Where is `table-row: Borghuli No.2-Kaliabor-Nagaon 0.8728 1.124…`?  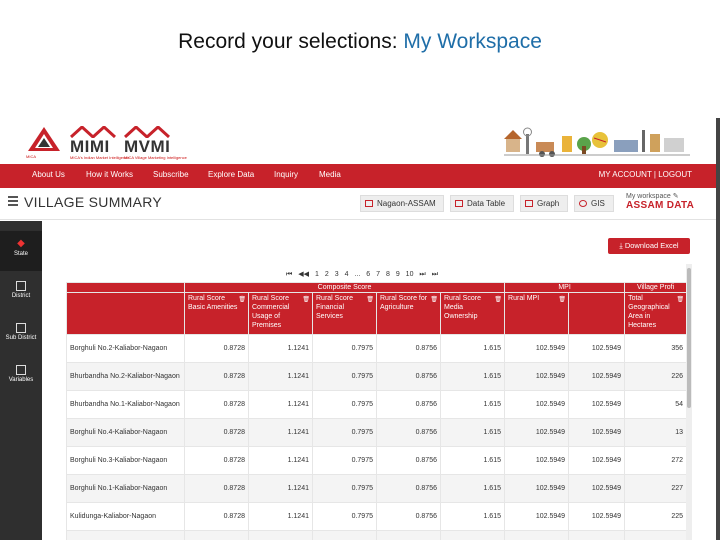
table-row: Borghuli No.2-Kaliabor-Nagaon 0.8728 1.124… is located at coordinates (376, 348).